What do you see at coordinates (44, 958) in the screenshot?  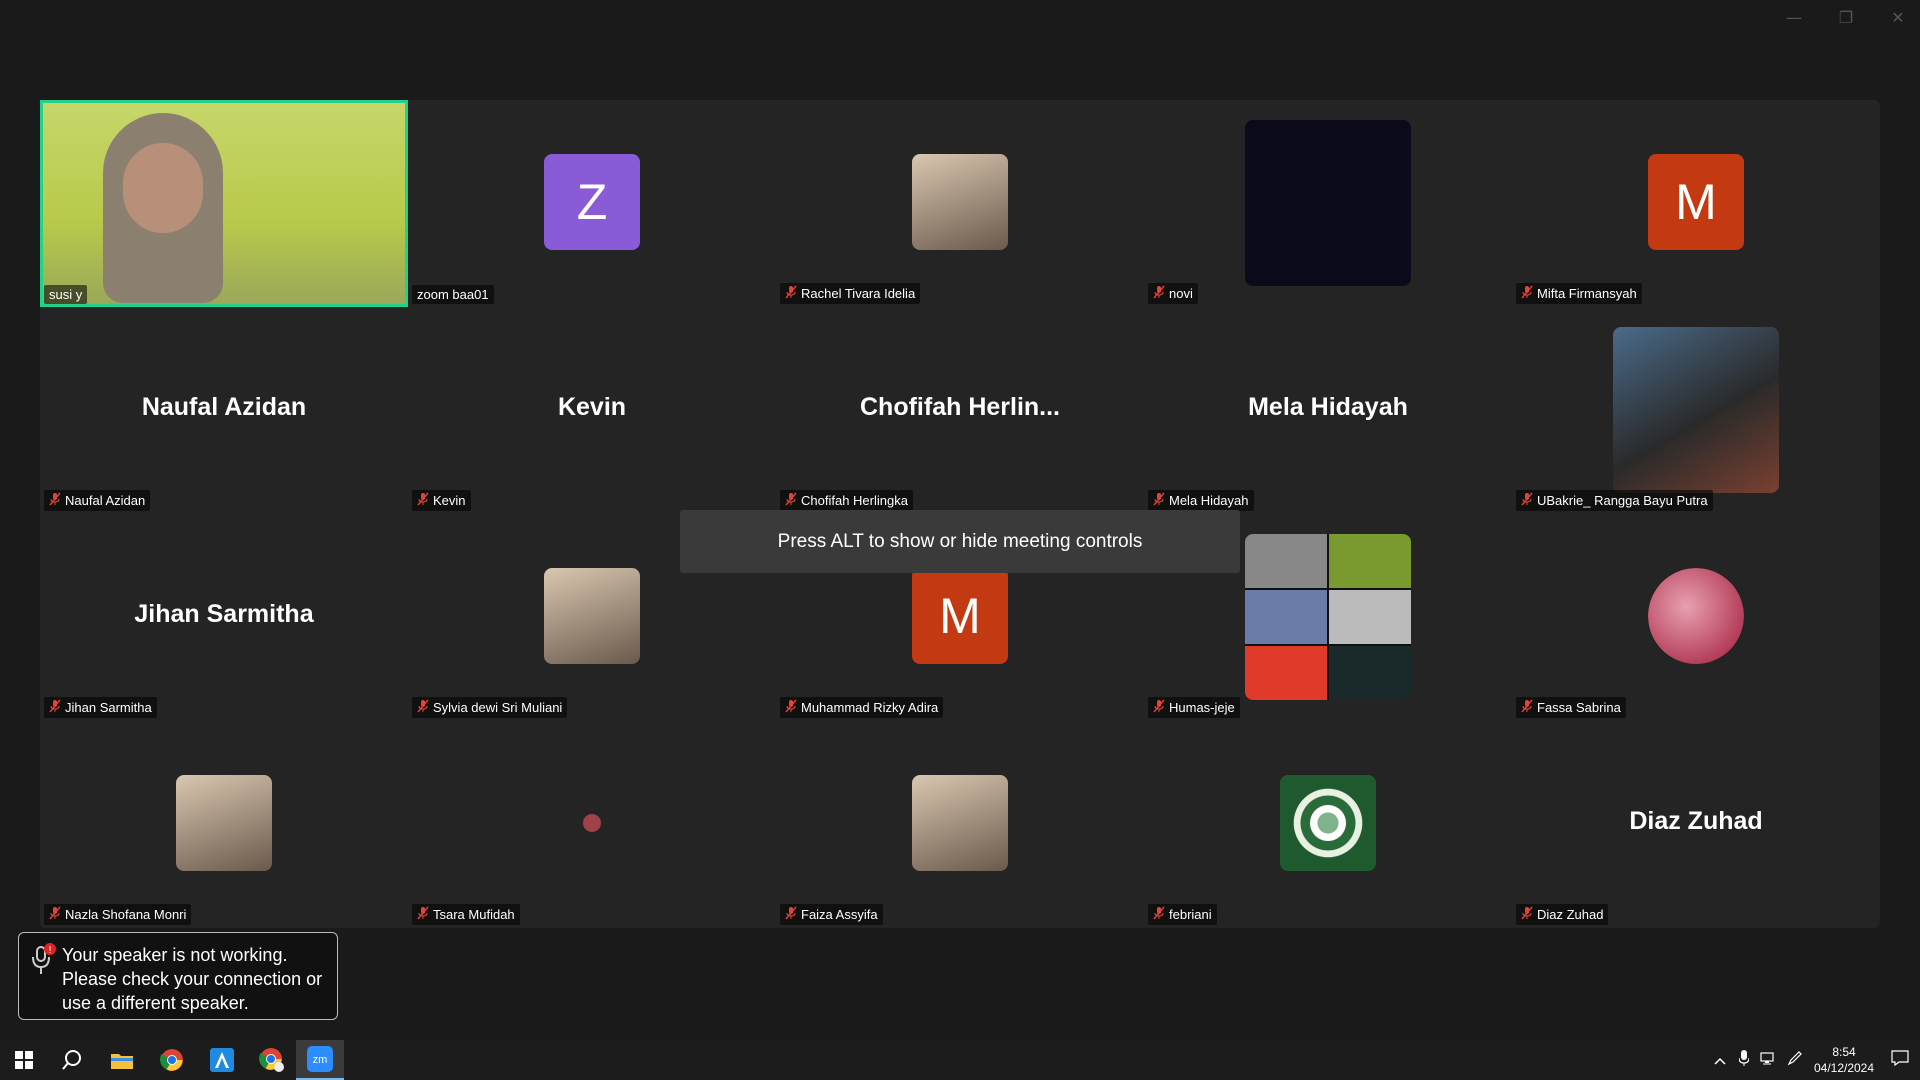 I see `microphone-warning-icon: !` at bounding box center [44, 958].